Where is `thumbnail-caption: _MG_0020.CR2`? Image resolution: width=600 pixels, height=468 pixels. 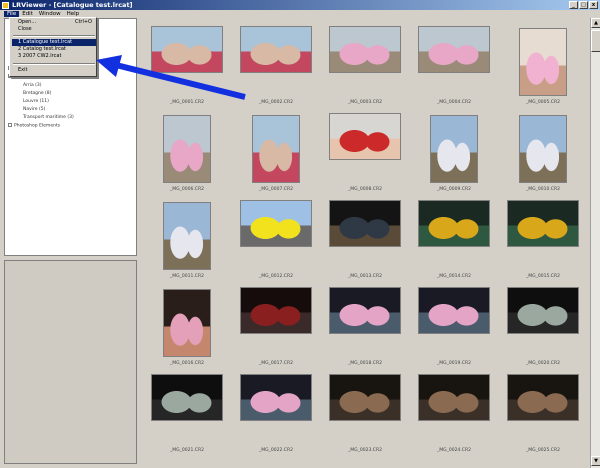 thumbnail-caption: _MG_0020.CR2 is located at coordinates (543, 363).